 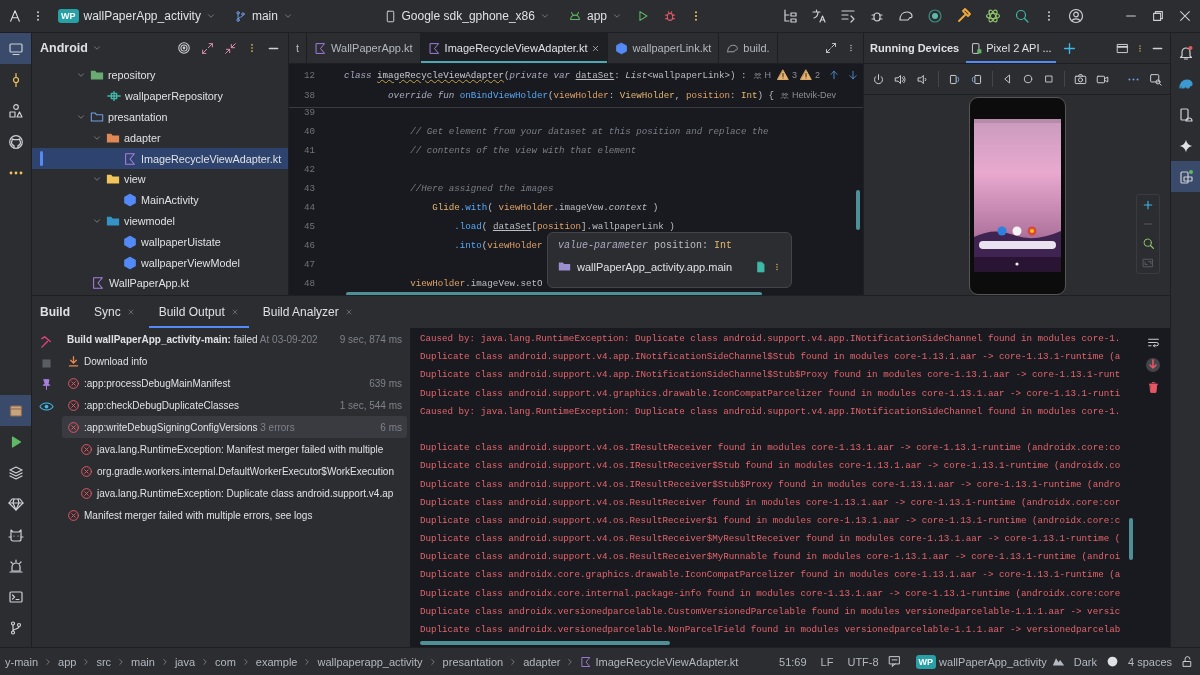 I want to click on log-line: Duplicate class androidx.core.internal.package-info found in modules core-1.13.1.aar -> core-1.13.1-runtime (androidx.core:core, so click(x=771, y=593).